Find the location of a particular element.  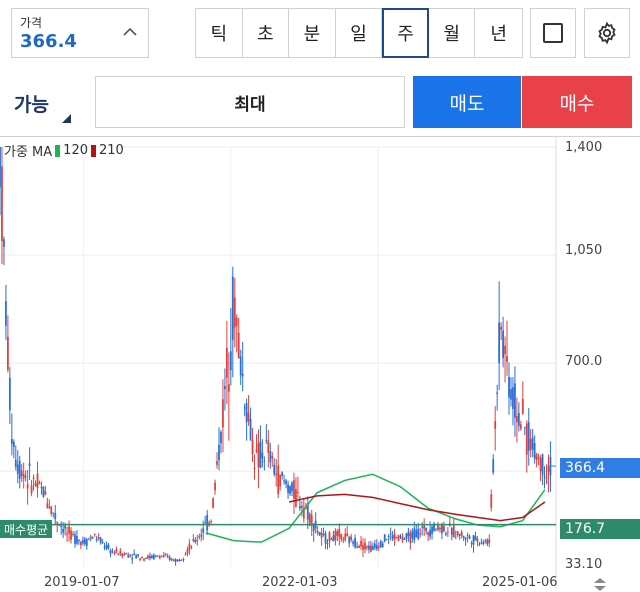

y-tick-label: 1,400 is located at coordinates (584, 147).